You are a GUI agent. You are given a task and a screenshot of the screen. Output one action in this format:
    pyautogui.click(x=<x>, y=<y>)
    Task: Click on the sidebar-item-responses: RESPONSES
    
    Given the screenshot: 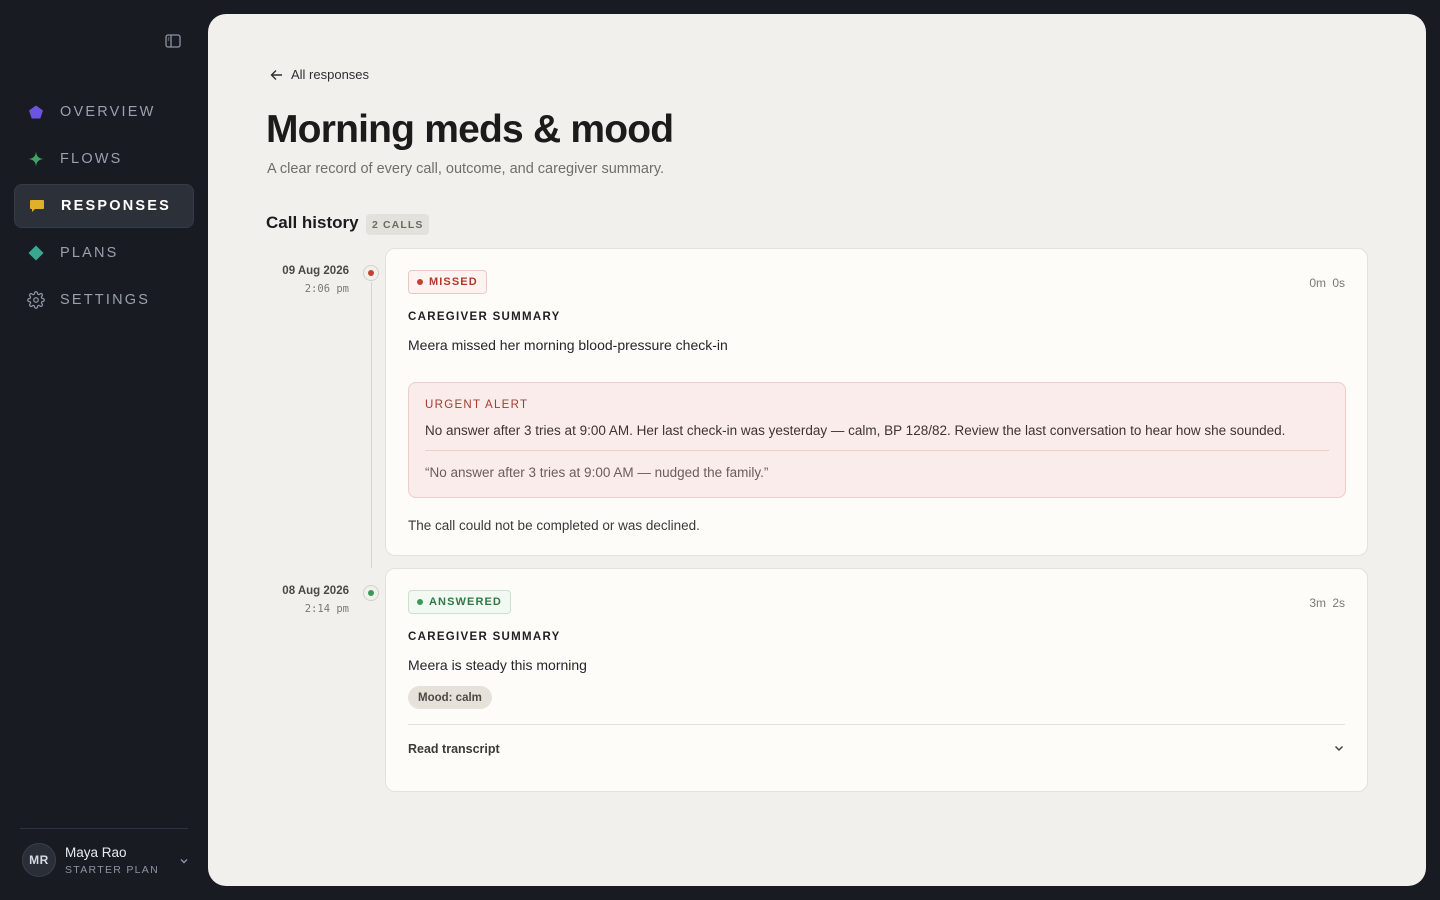 What is the action you would take?
    pyautogui.click(x=104, y=206)
    